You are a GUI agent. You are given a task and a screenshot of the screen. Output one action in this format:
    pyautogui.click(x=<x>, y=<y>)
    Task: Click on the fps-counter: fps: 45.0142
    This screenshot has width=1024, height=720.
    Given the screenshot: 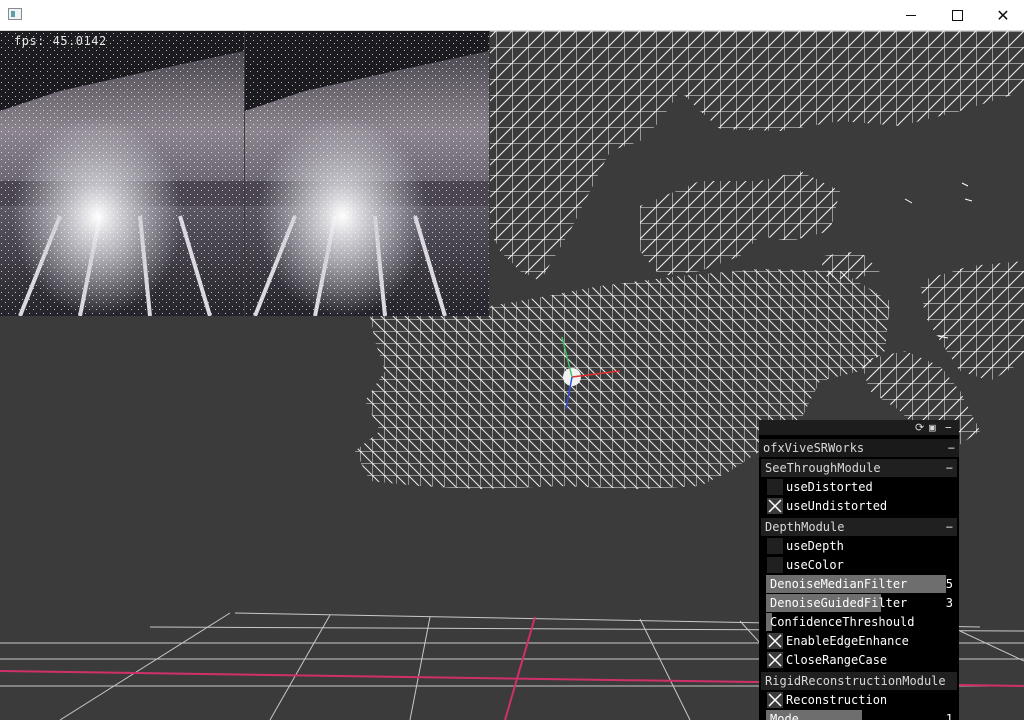 What is the action you would take?
    pyautogui.click(x=60, y=41)
    